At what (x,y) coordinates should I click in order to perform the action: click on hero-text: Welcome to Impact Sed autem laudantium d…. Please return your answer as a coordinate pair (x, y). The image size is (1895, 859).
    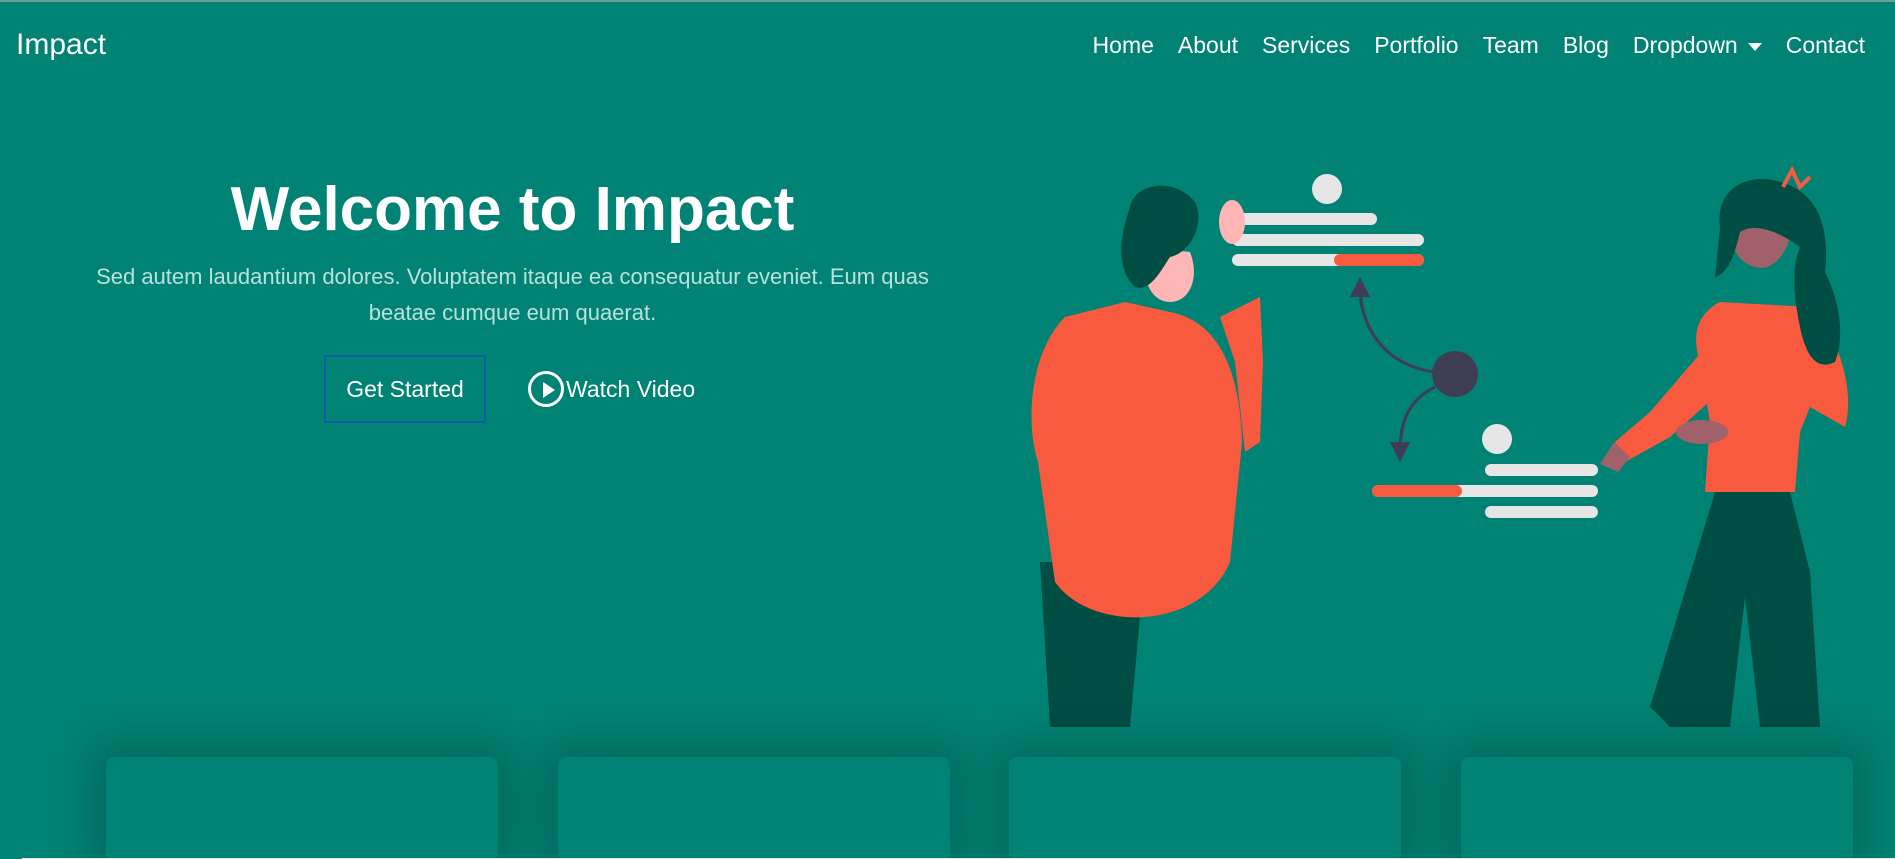
    Looking at the image, I should click on (512, 252).